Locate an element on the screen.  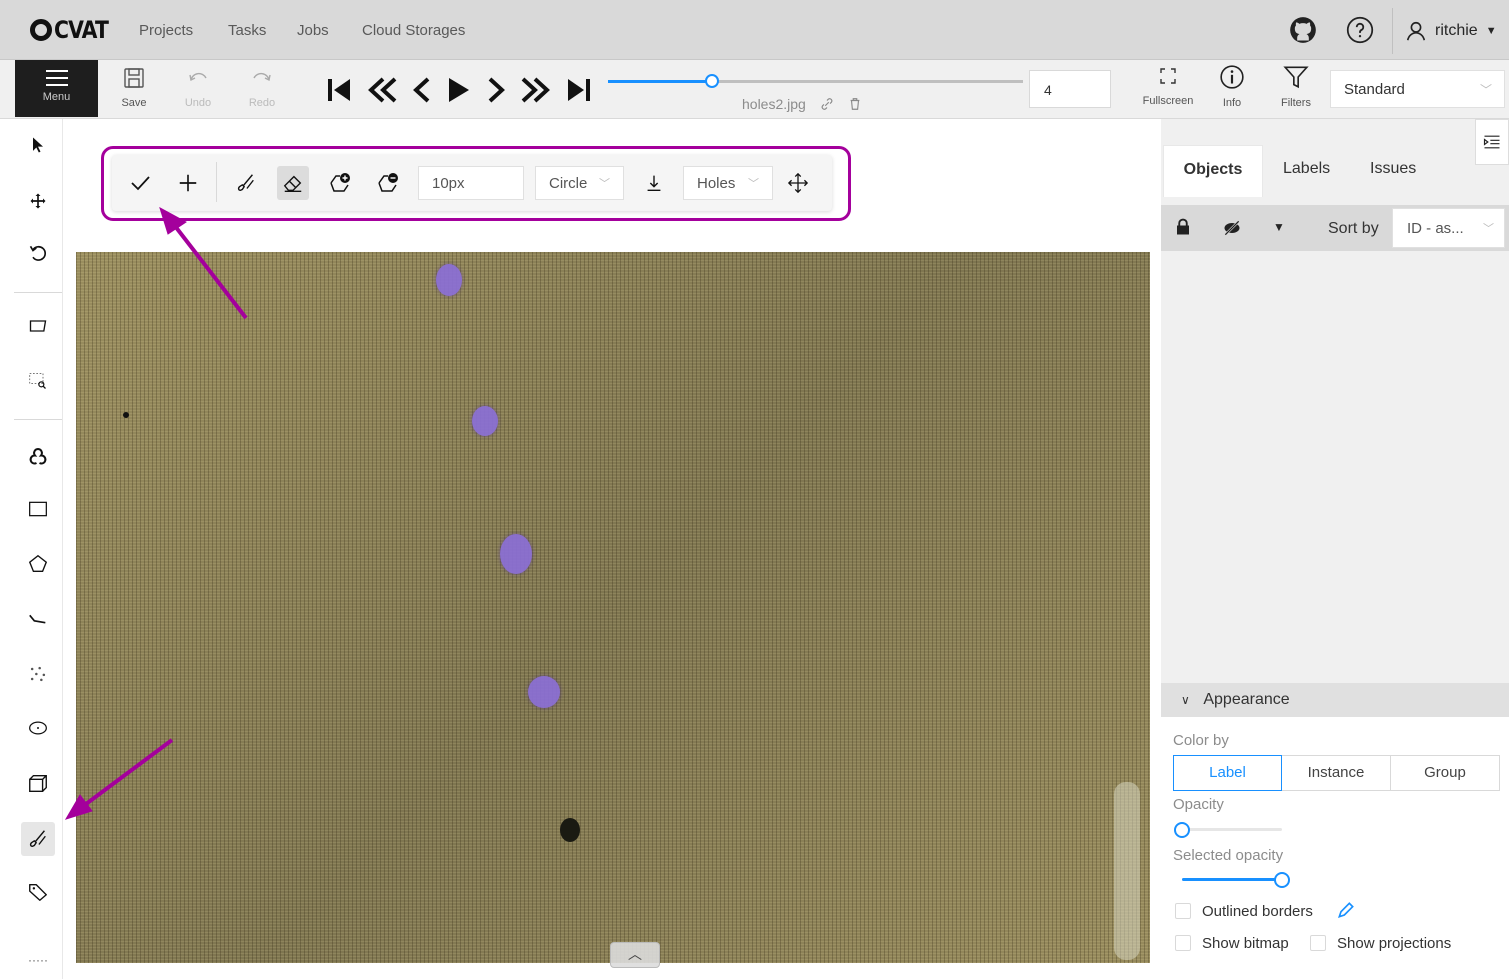
save-button: Save is located at coordinates (134, 87).